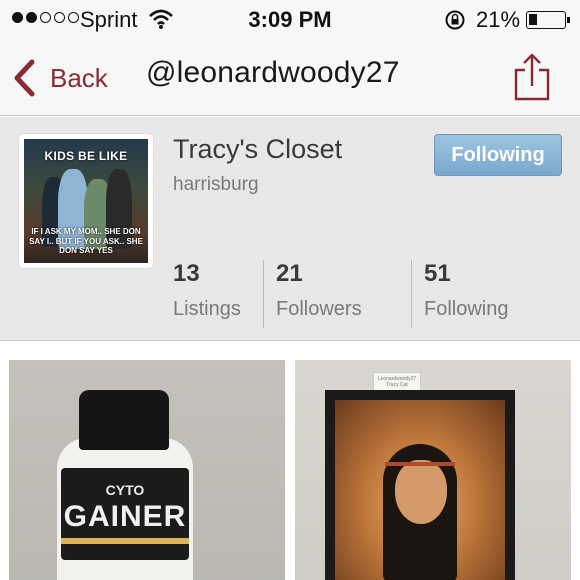  I want to click on stat-following-count: 51, so click(437, 273).